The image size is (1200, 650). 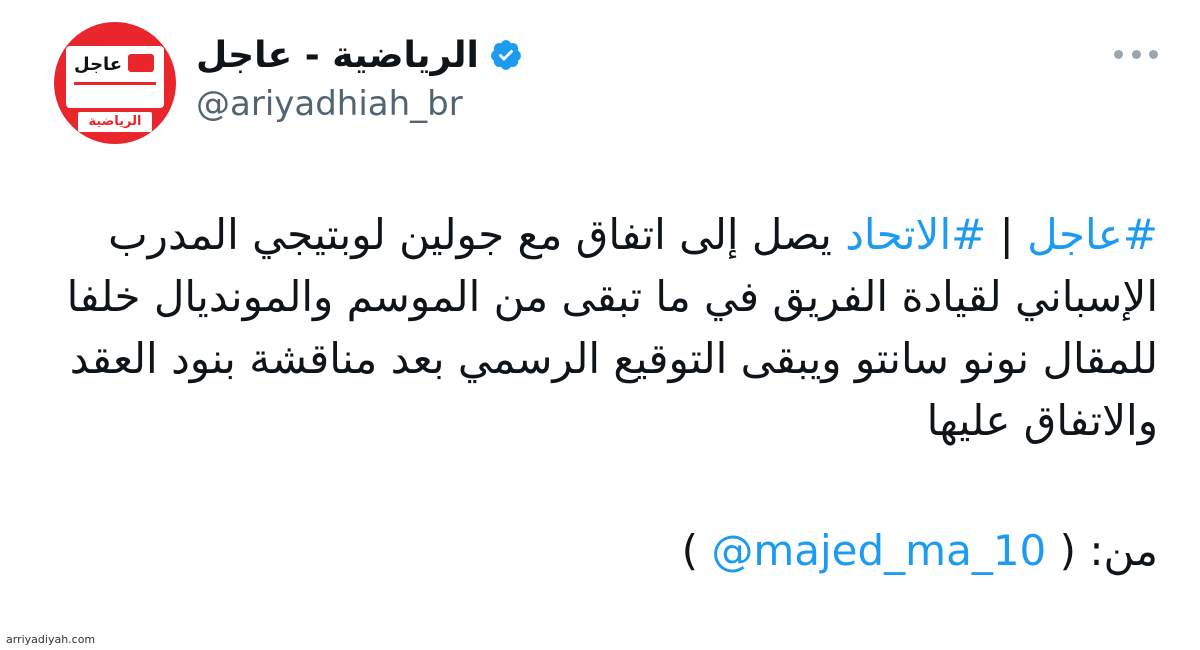 I want to click on display-name-row: الرياضية - عاجل, so click(x=359, y=55).